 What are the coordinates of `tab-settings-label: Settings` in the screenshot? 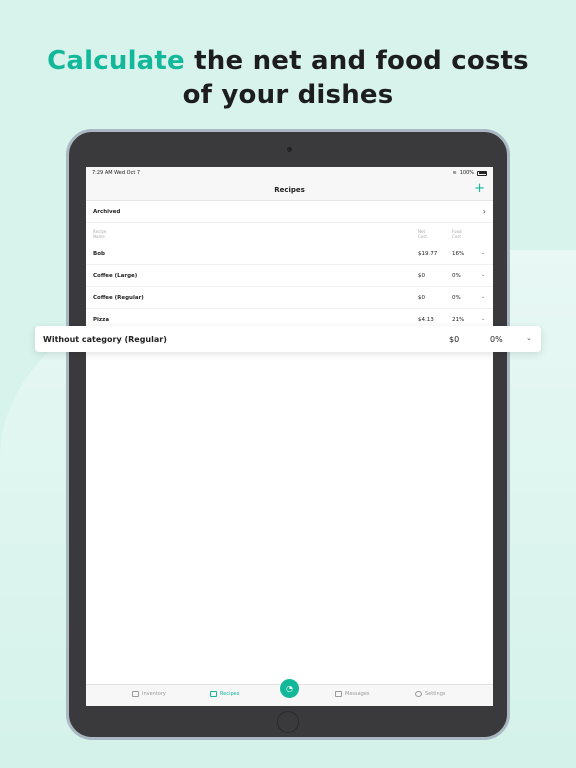 It's located at (435, 694).